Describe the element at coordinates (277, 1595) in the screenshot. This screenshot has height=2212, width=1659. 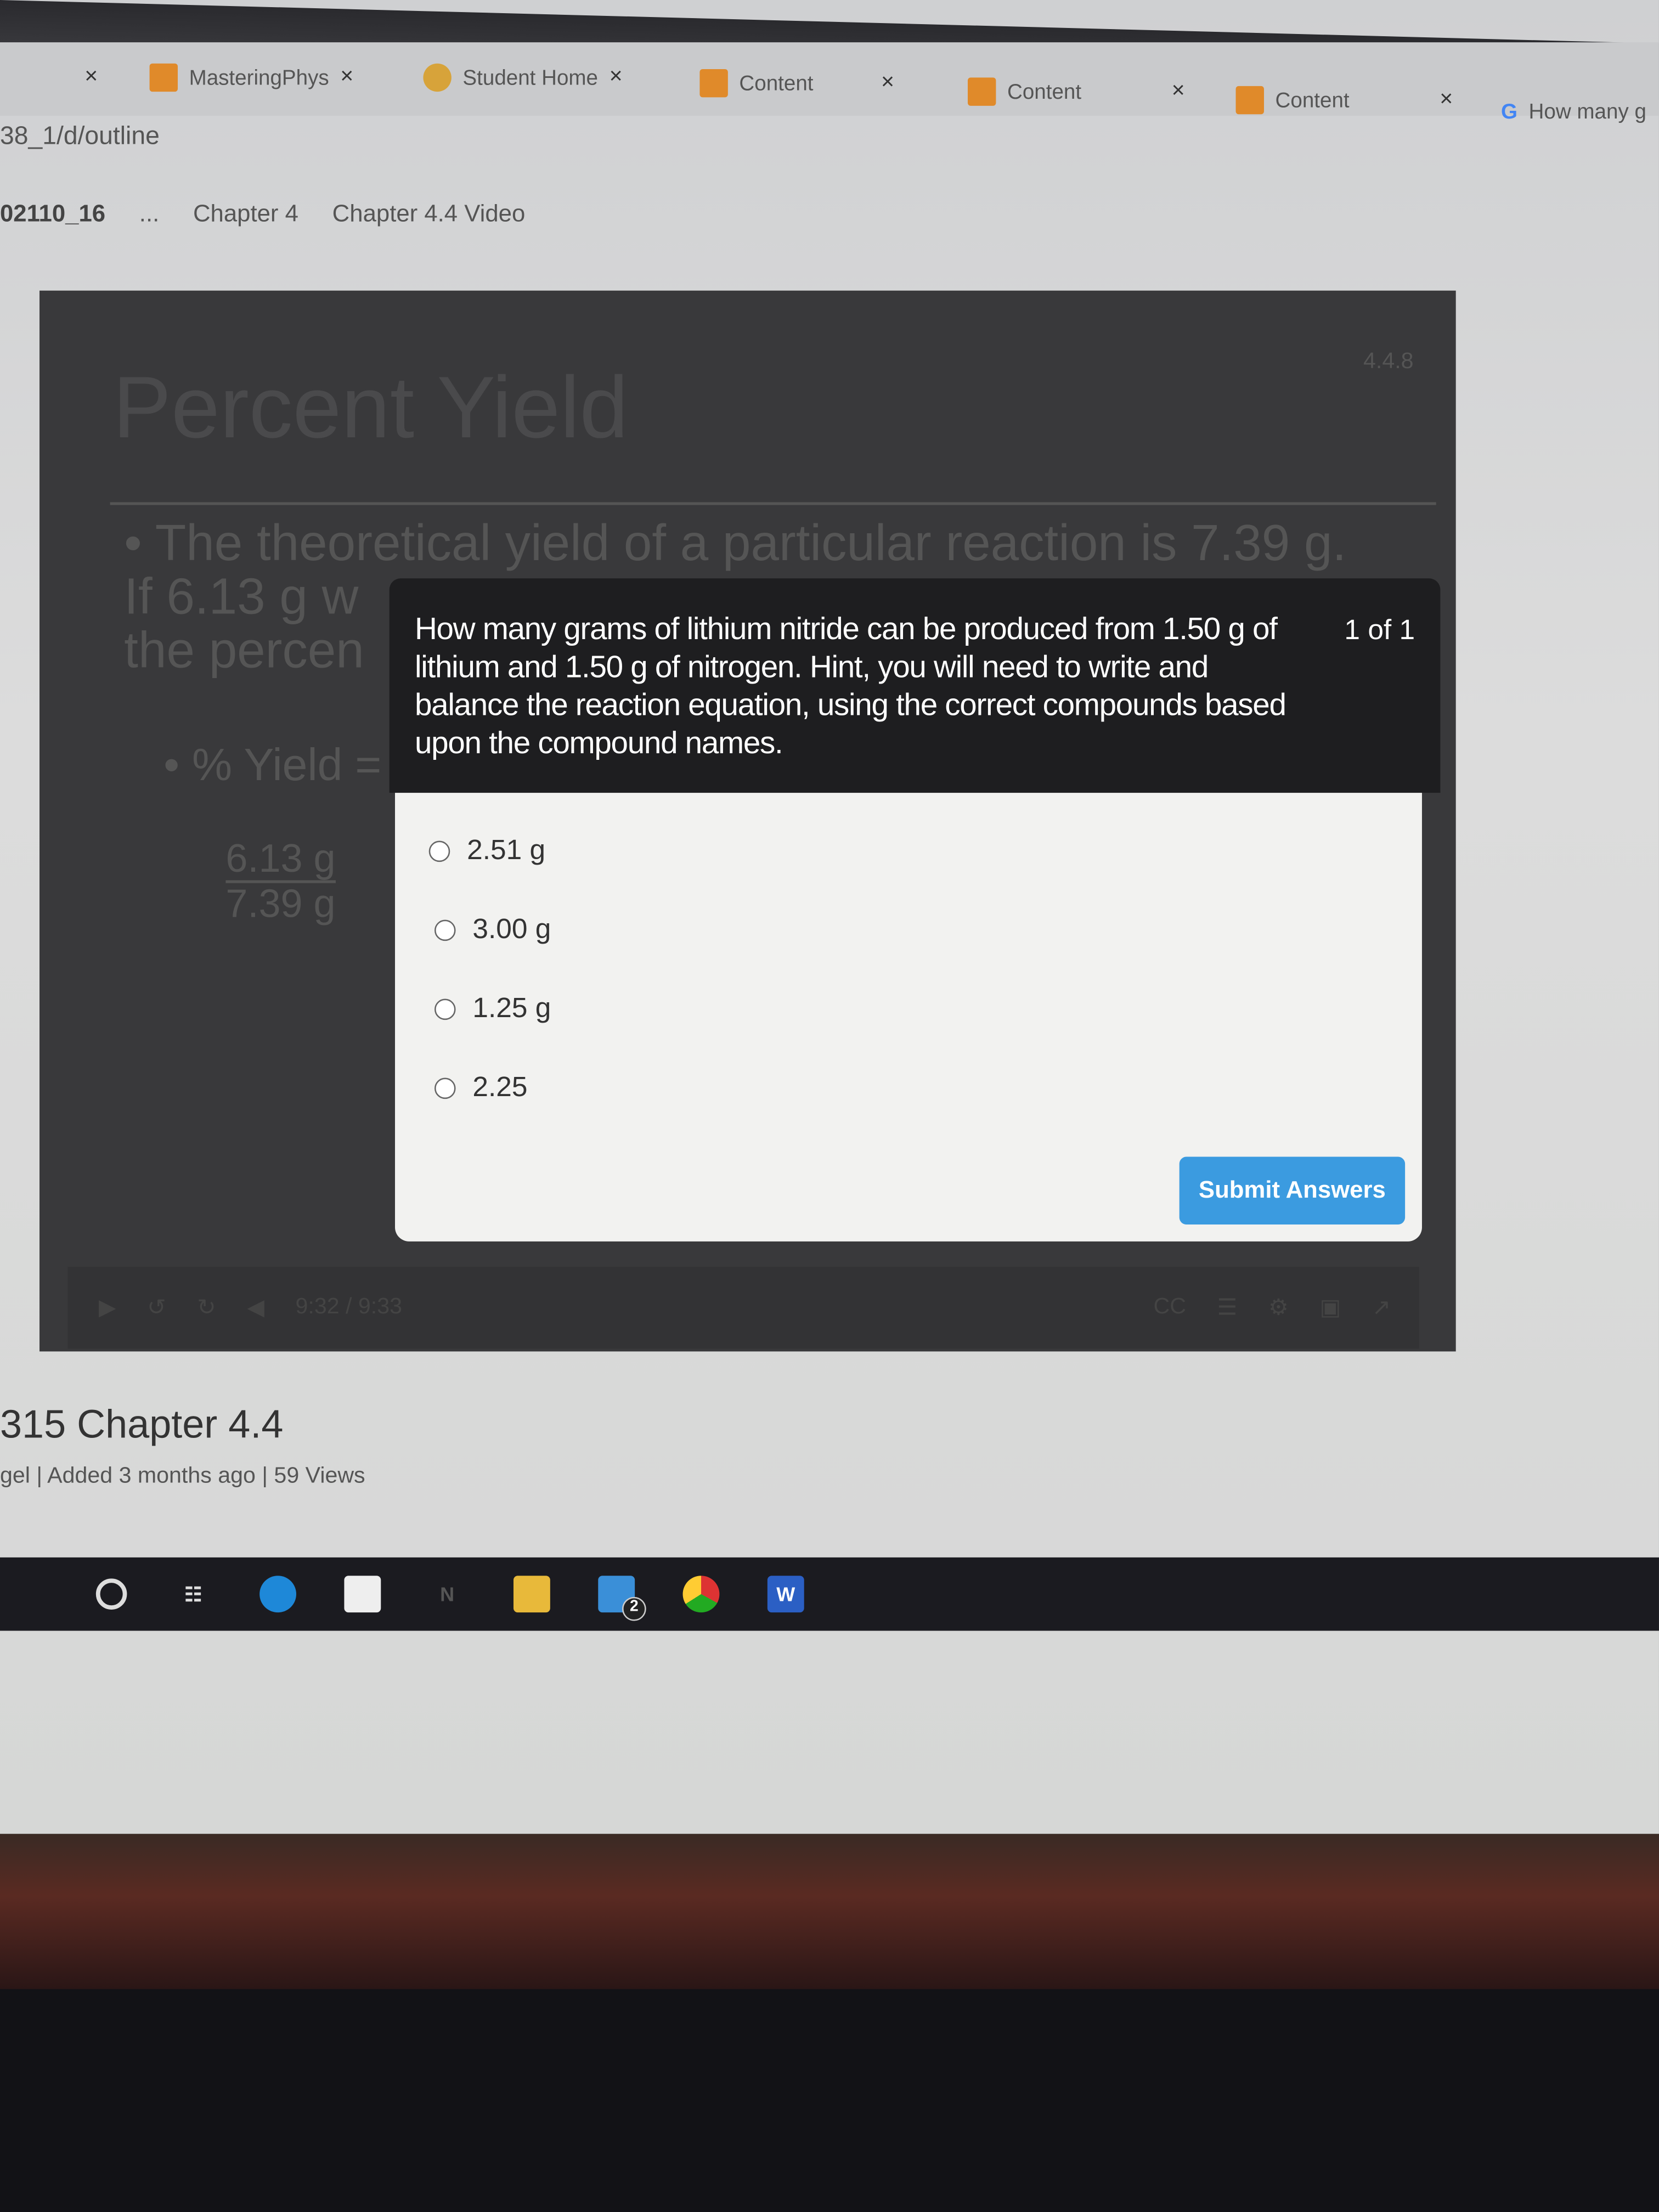
I see `edge-icon` at that location.